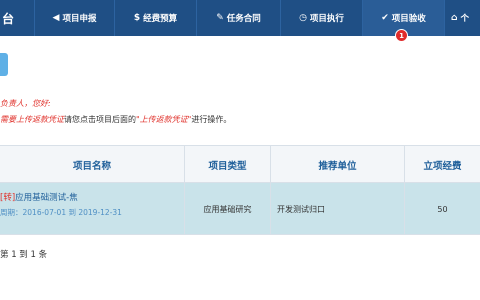 This screenshot has height=300, width=480. I want to click on notice-greeting: 负责人，您好:, so click(25, 103).